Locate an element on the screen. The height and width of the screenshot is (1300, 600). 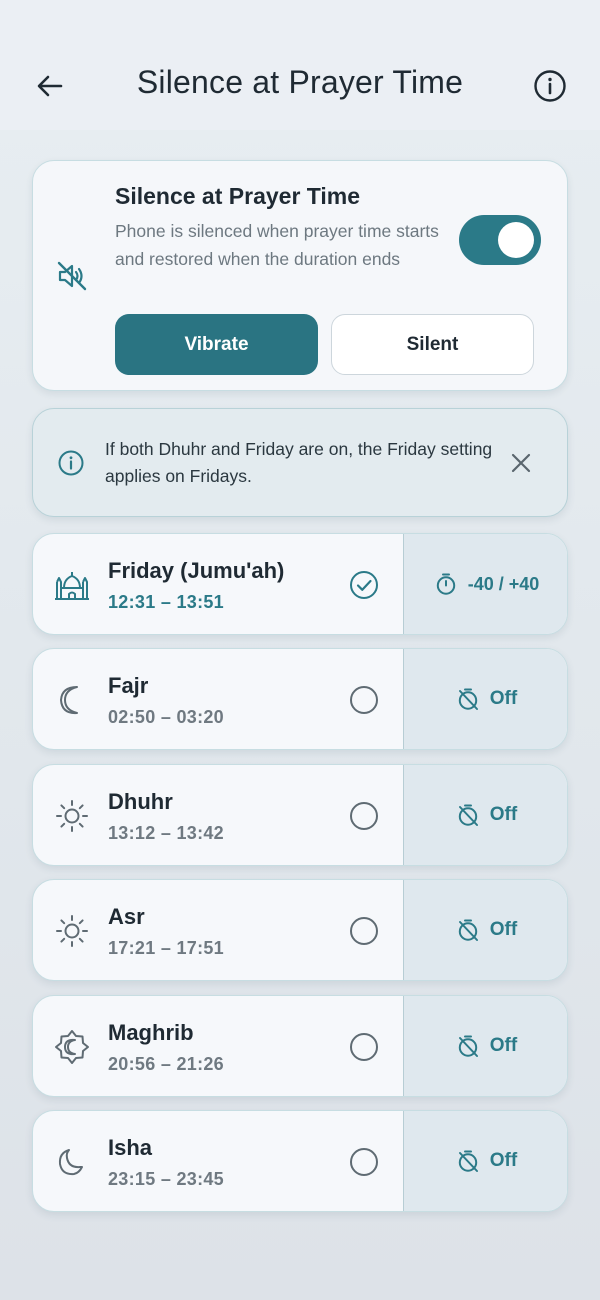
timer-icon is located at coordinates (445, 584).